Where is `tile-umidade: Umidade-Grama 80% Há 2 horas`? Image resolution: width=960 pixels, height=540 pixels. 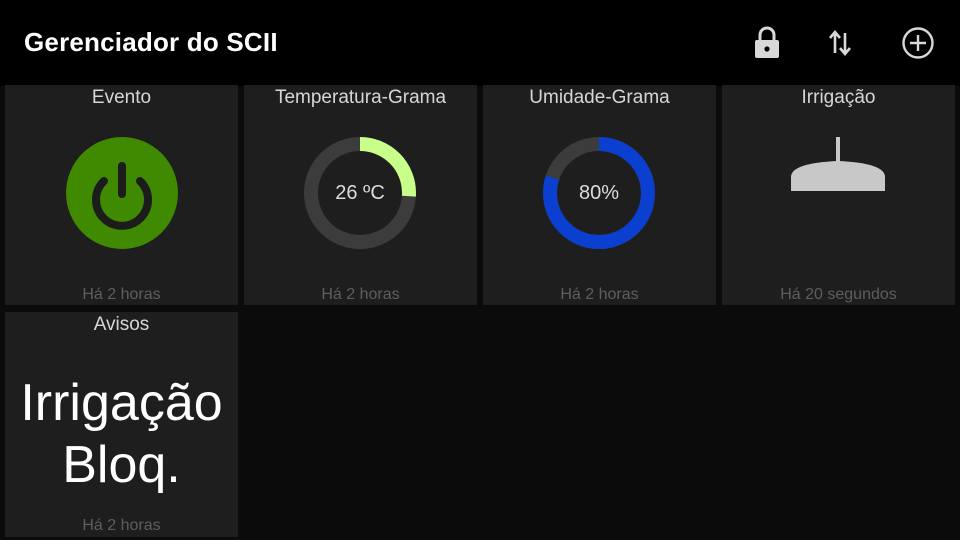 tile-umidade: Umidade-Grama 80% Há 2 horas is located at coordinates (599, 195).